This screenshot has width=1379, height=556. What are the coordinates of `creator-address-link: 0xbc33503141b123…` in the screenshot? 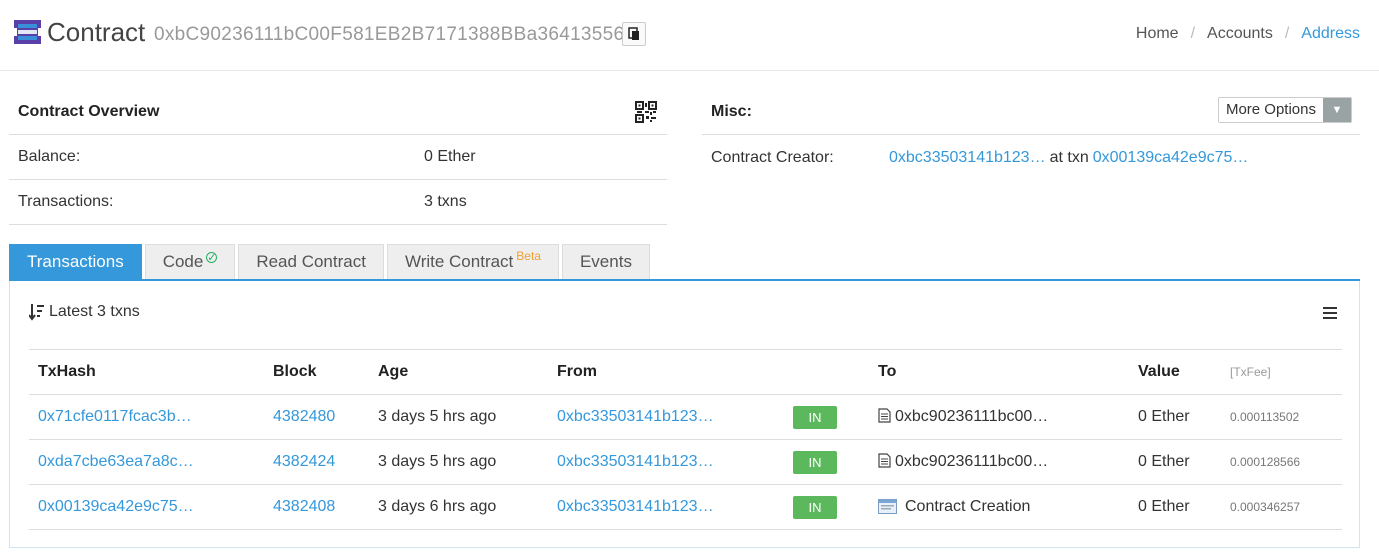 It's located at (967, 158).